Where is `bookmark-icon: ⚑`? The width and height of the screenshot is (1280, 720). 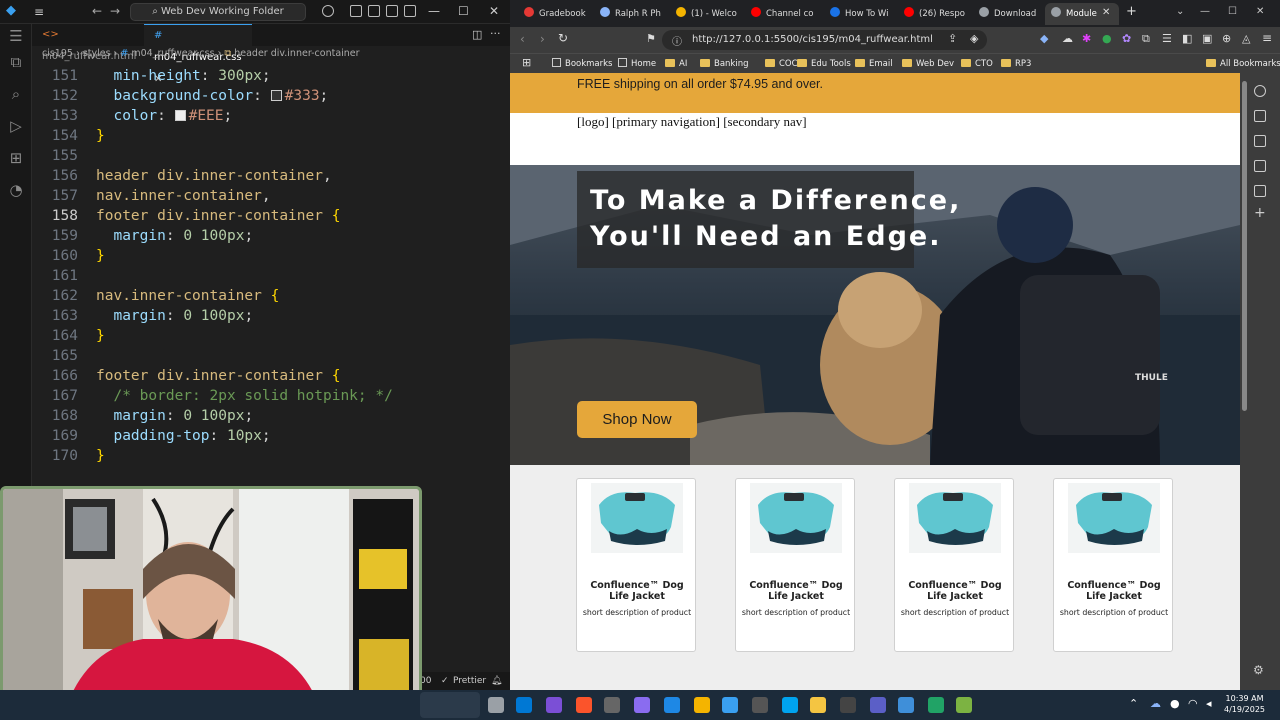 bookmark-icon: ⚑ is located at coordinates (651, 38).